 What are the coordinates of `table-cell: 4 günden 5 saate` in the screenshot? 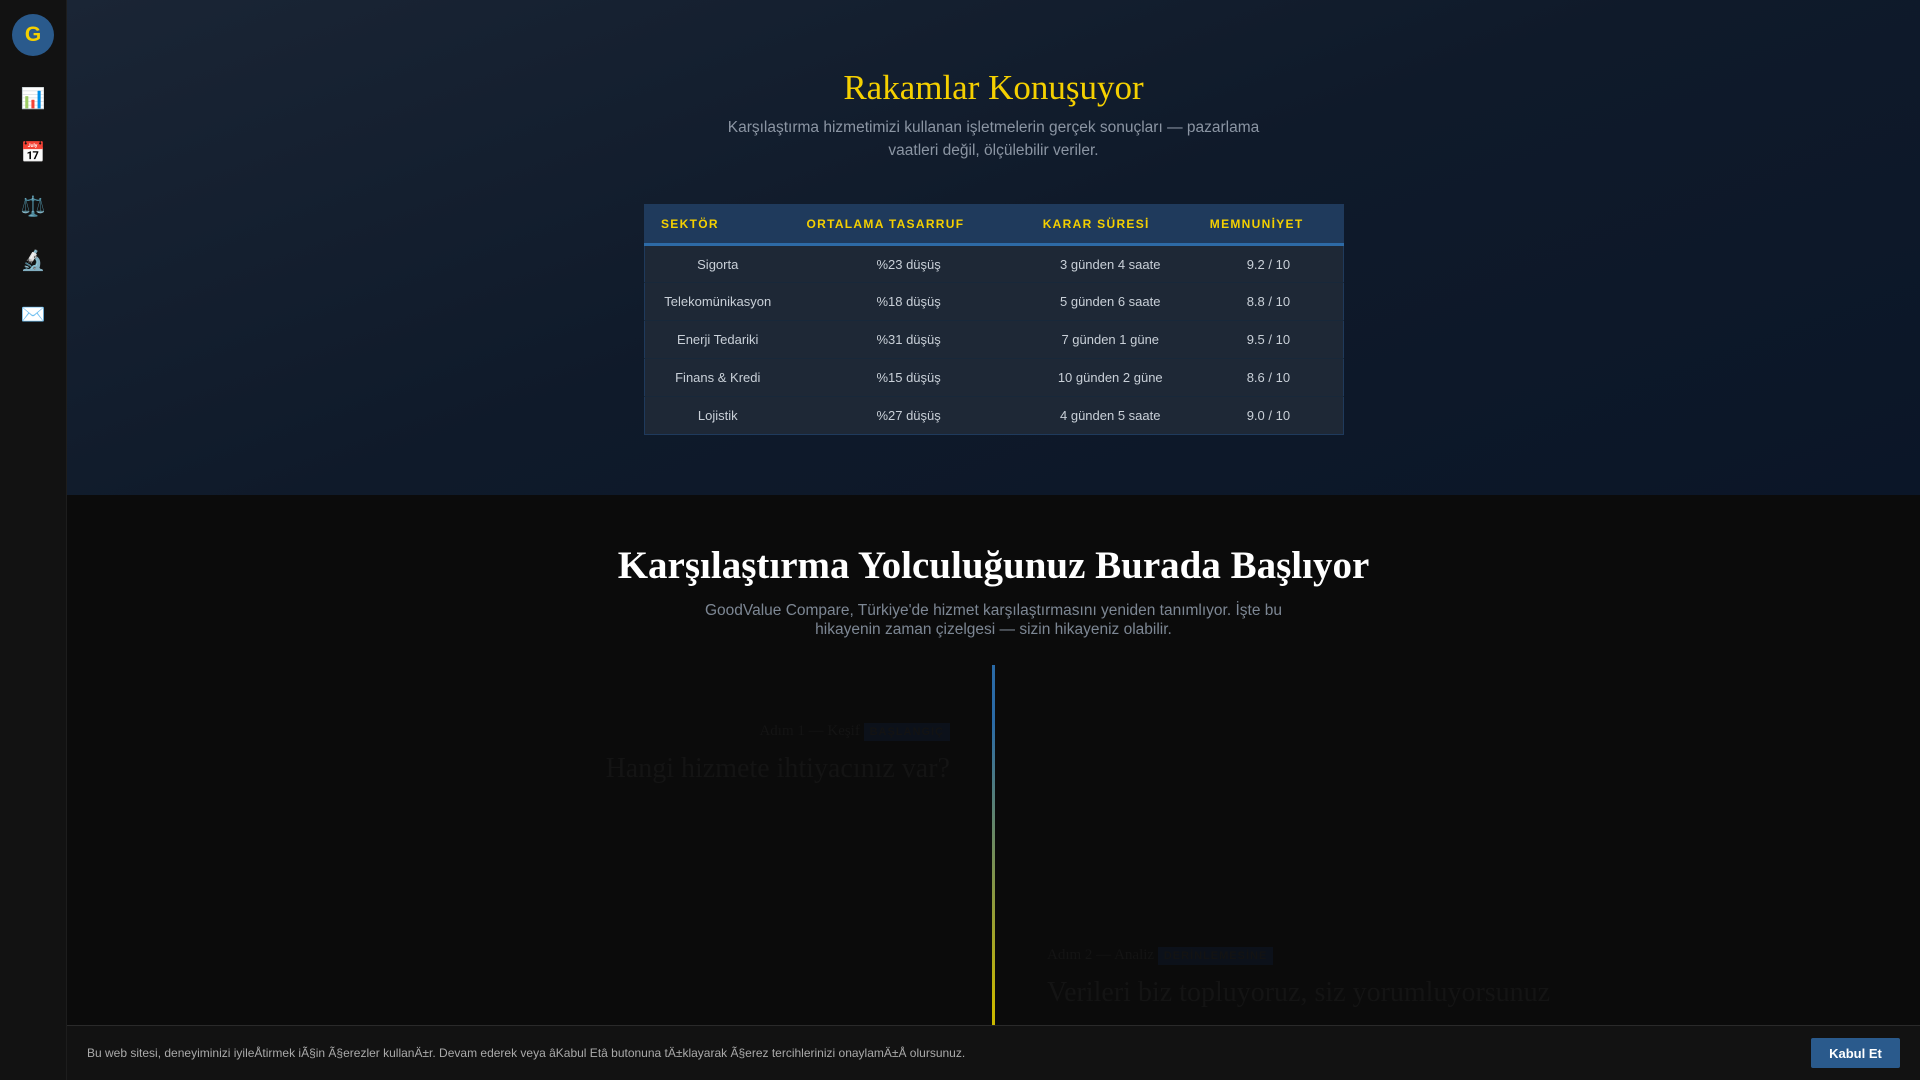 It's located at (1110, 415).